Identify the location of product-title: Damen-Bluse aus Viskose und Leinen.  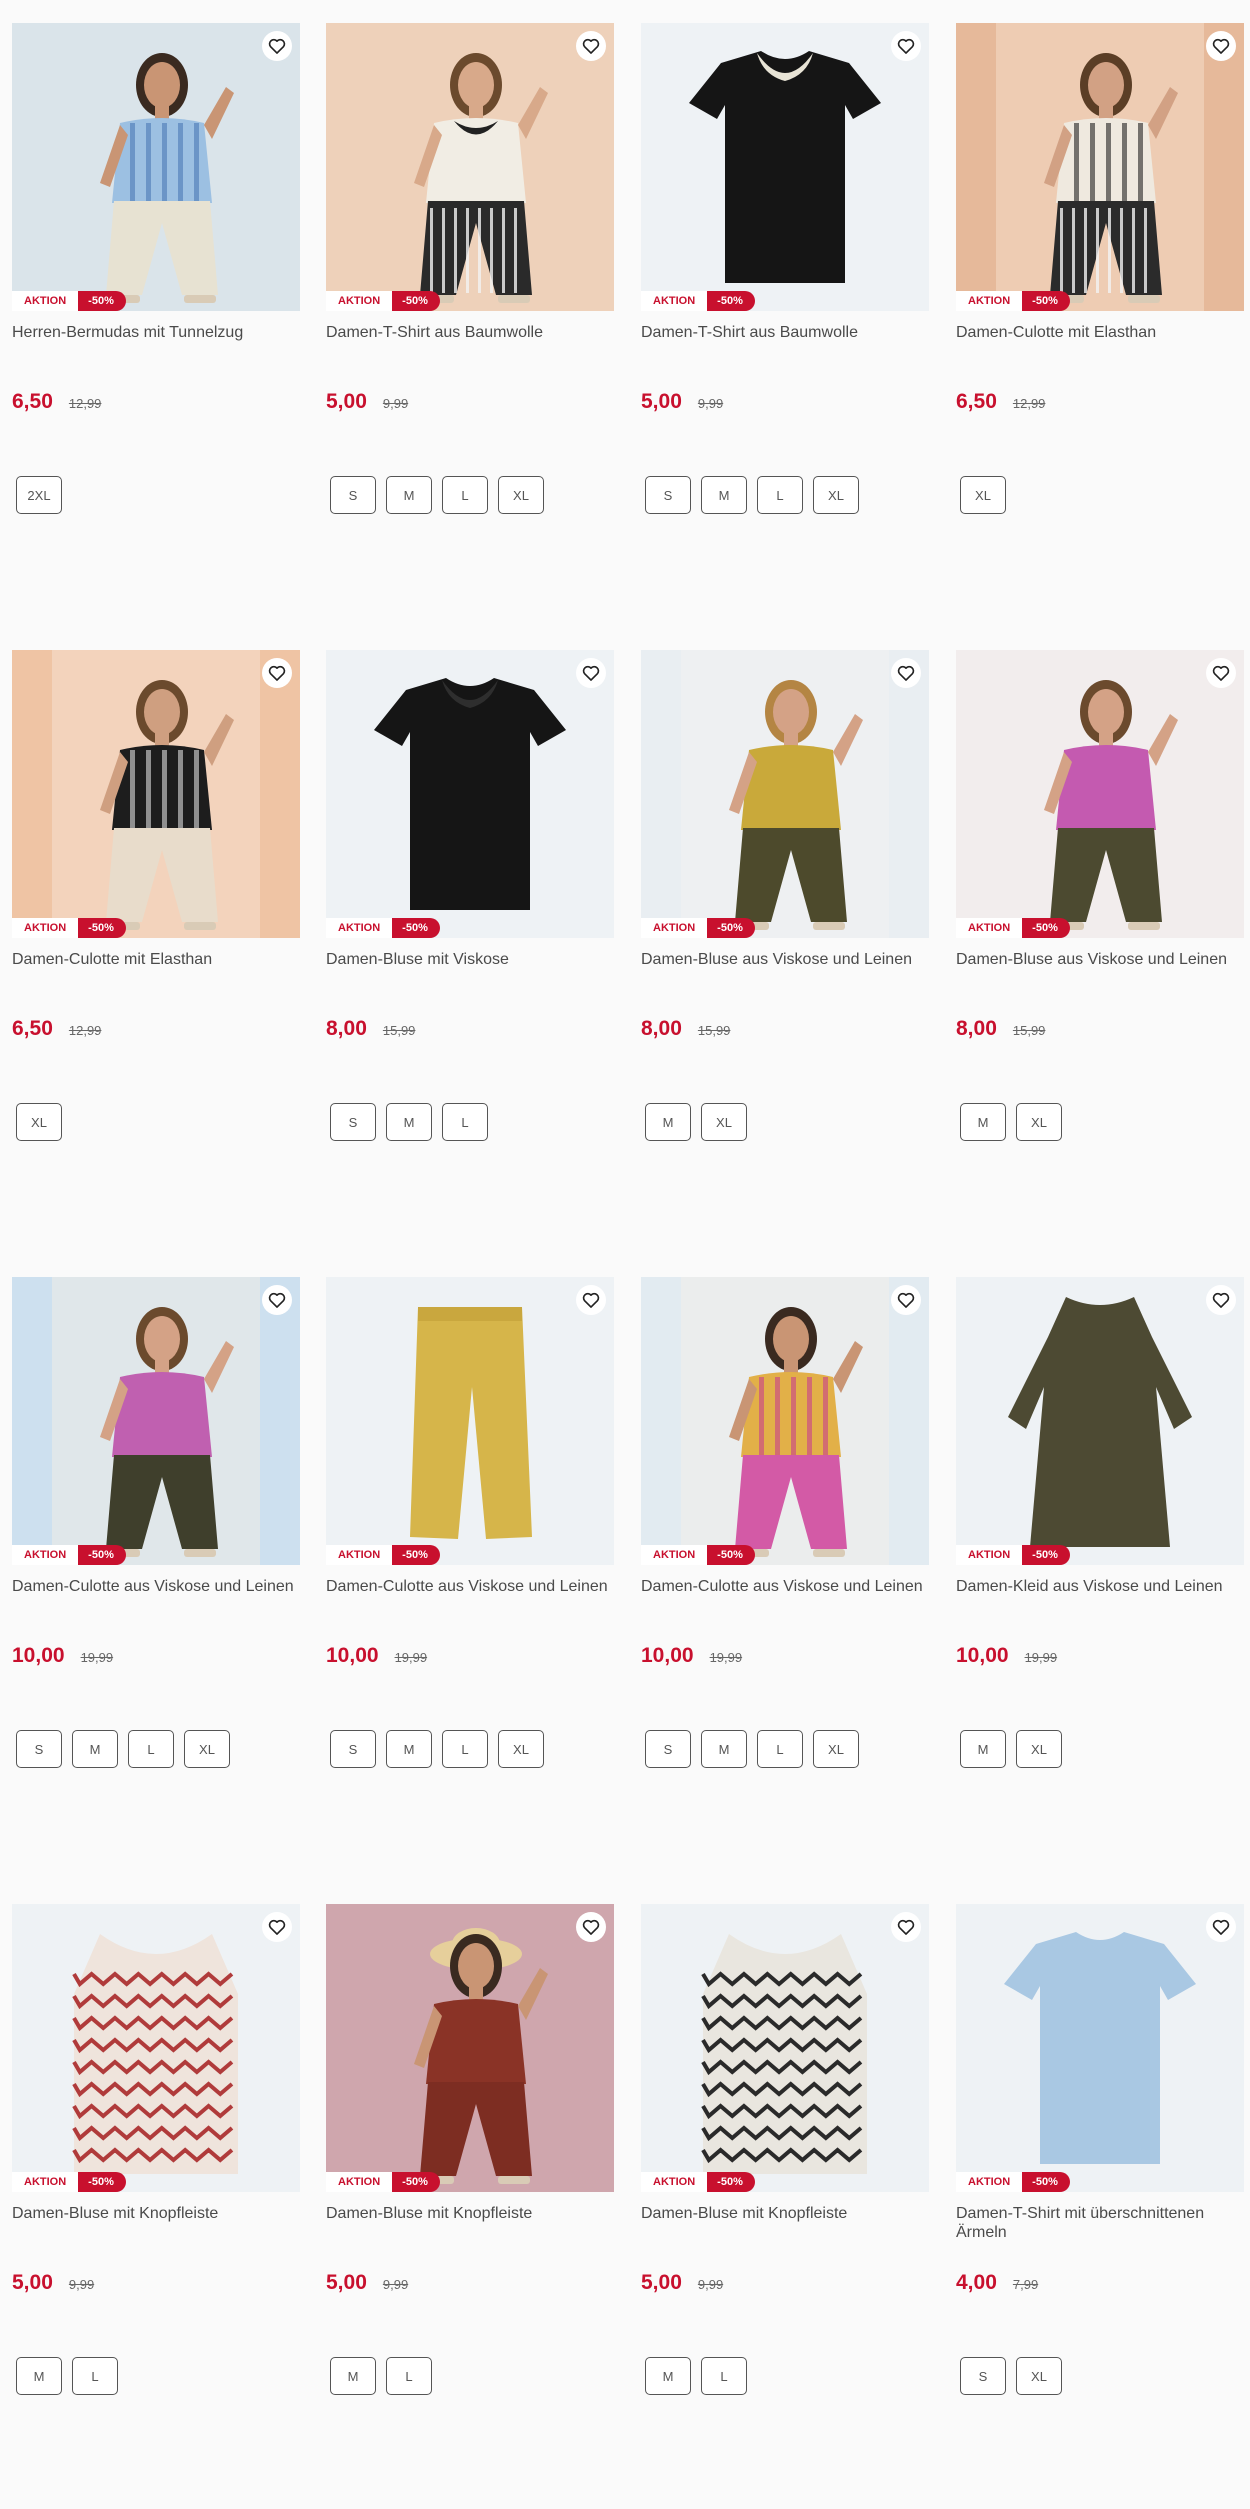
(1100, 972).